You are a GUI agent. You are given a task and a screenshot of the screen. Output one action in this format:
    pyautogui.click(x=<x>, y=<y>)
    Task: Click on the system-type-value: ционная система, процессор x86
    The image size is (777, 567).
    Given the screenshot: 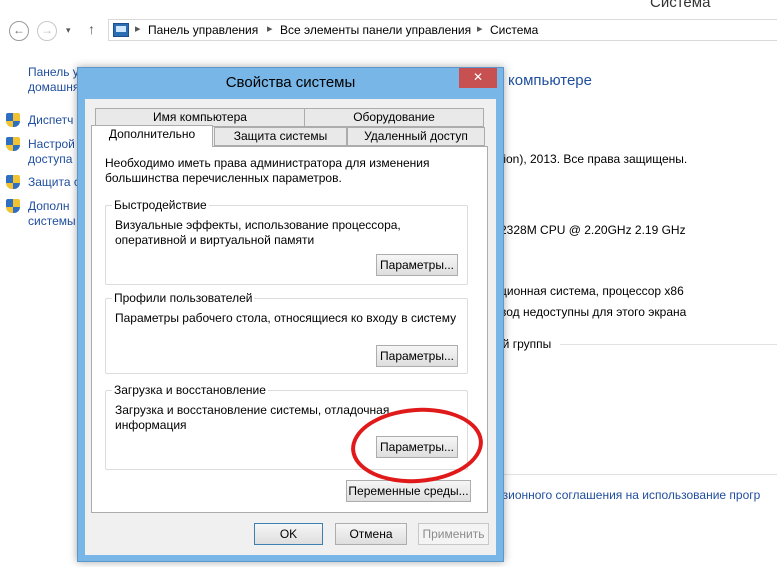 What is the action you would take?
    pyautogui.click(x=592, y=291)
    